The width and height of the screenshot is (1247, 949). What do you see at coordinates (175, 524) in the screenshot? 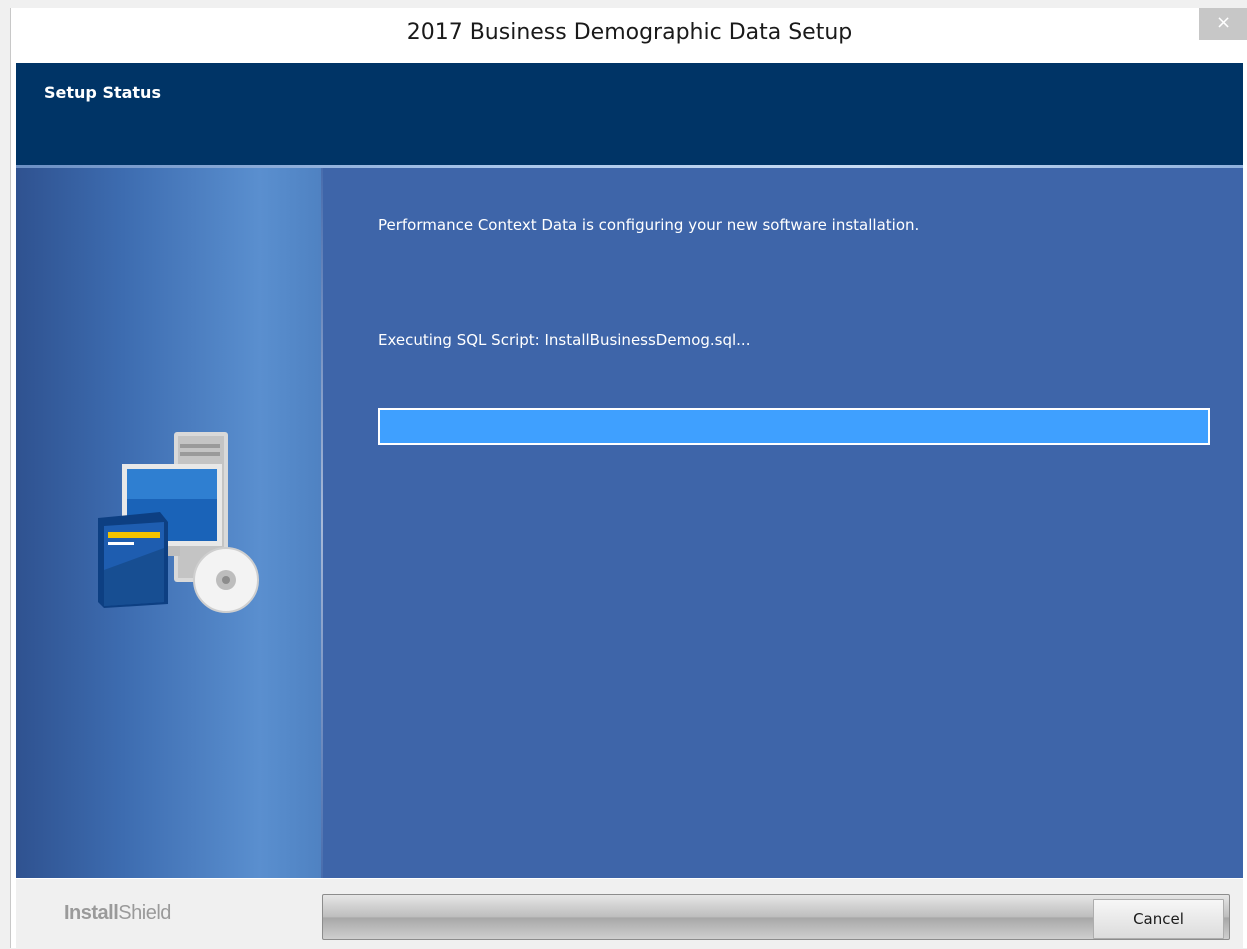
I see `computer-setup-icon` at bounding box center [175, 524].